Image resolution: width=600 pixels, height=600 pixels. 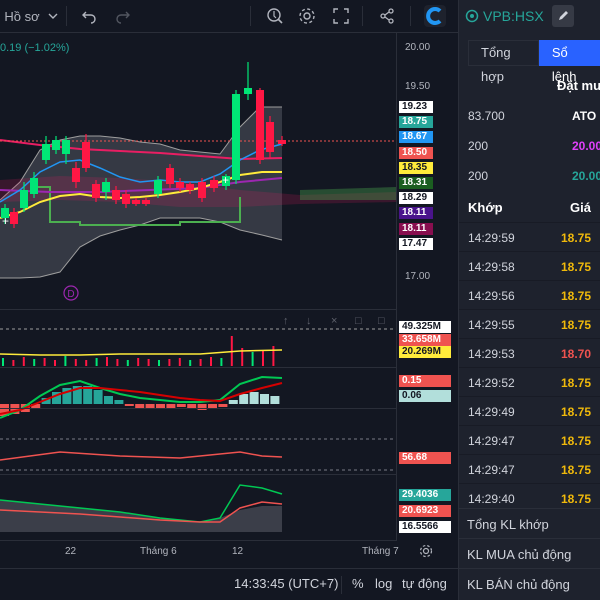 I want to click on match-row: 14:29:47 18.75, so click(x=529, y=469).